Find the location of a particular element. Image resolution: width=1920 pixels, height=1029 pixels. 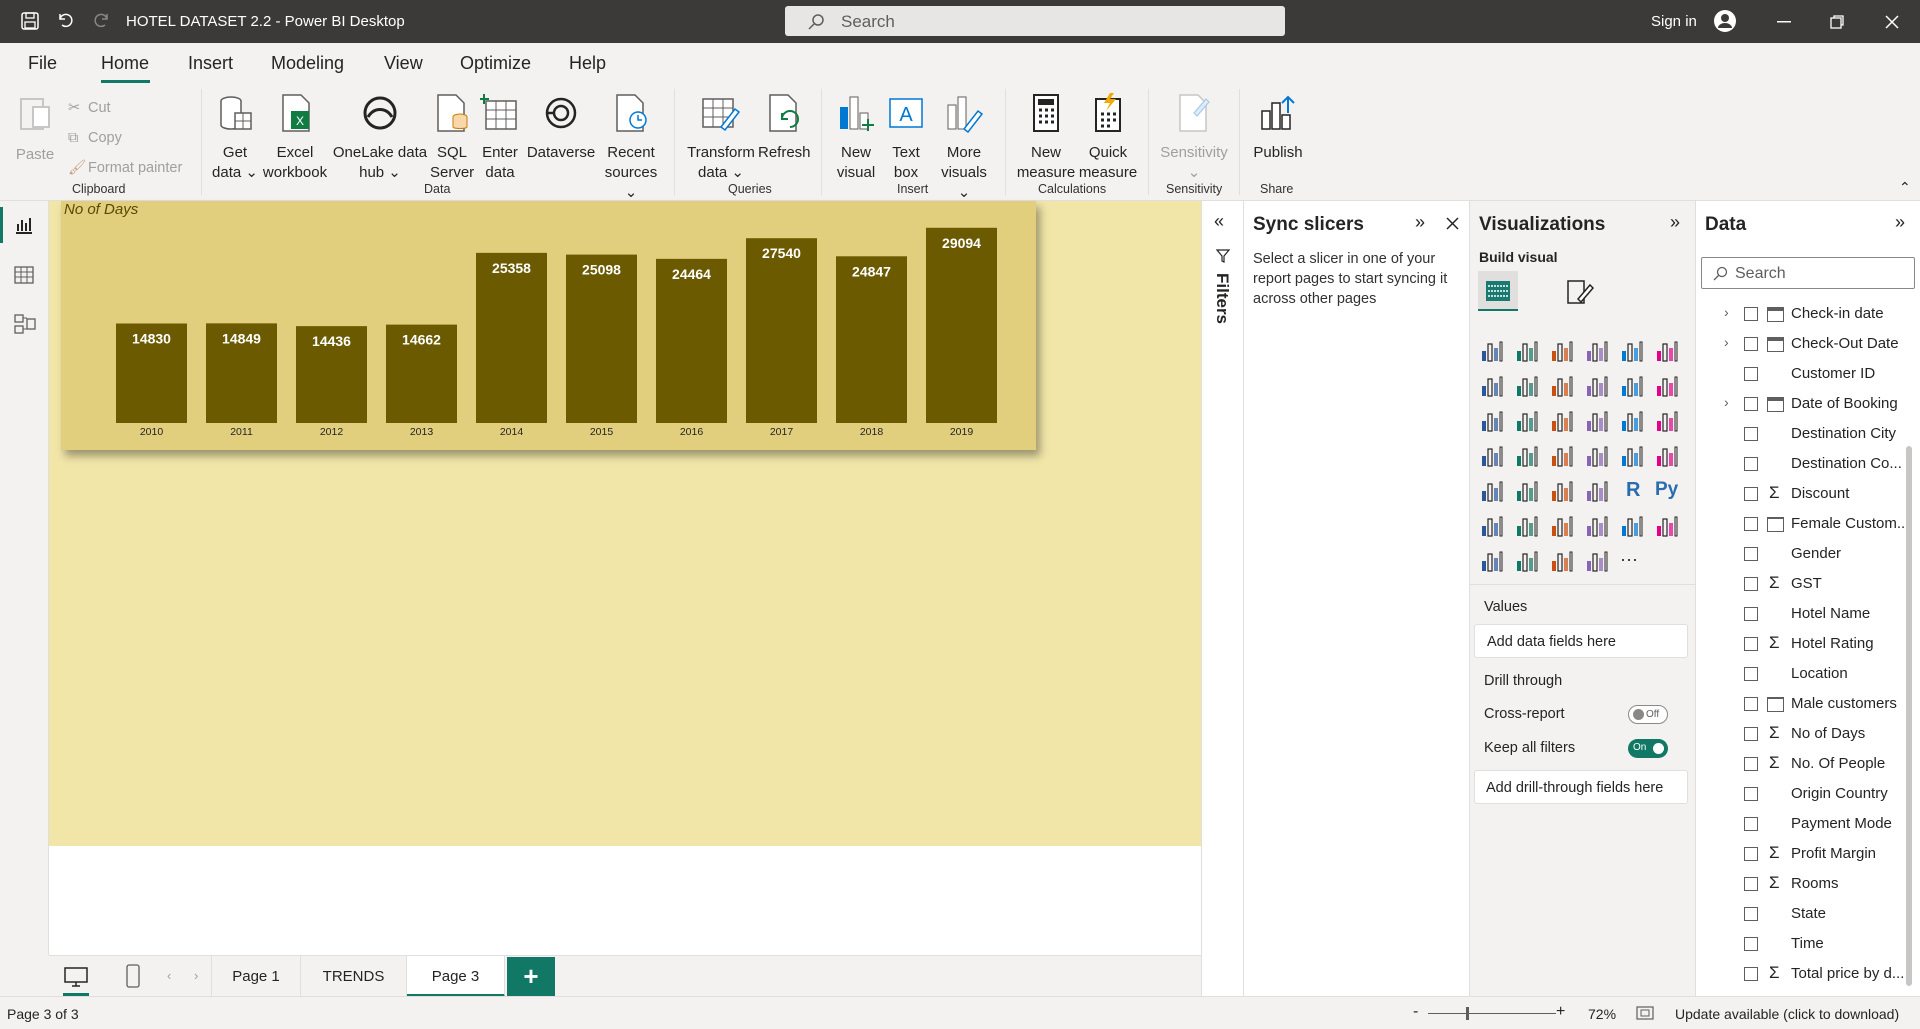

line-column-icon is located at coordinates (1598, 387).